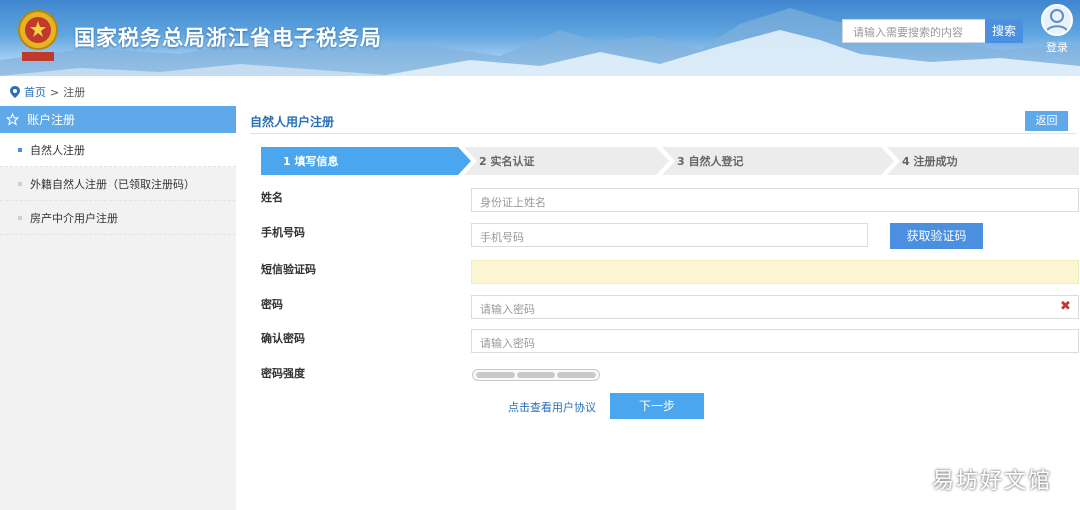  I want to click on next-step-button: 下一步, so click(657, 406).